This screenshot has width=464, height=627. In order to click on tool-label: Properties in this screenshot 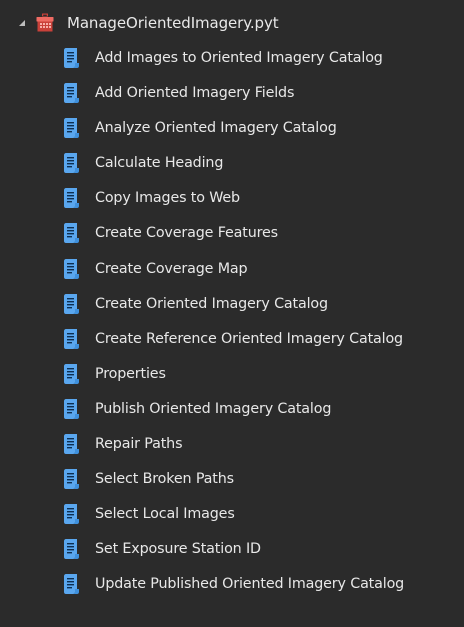, I will do `click(130, 373)`.